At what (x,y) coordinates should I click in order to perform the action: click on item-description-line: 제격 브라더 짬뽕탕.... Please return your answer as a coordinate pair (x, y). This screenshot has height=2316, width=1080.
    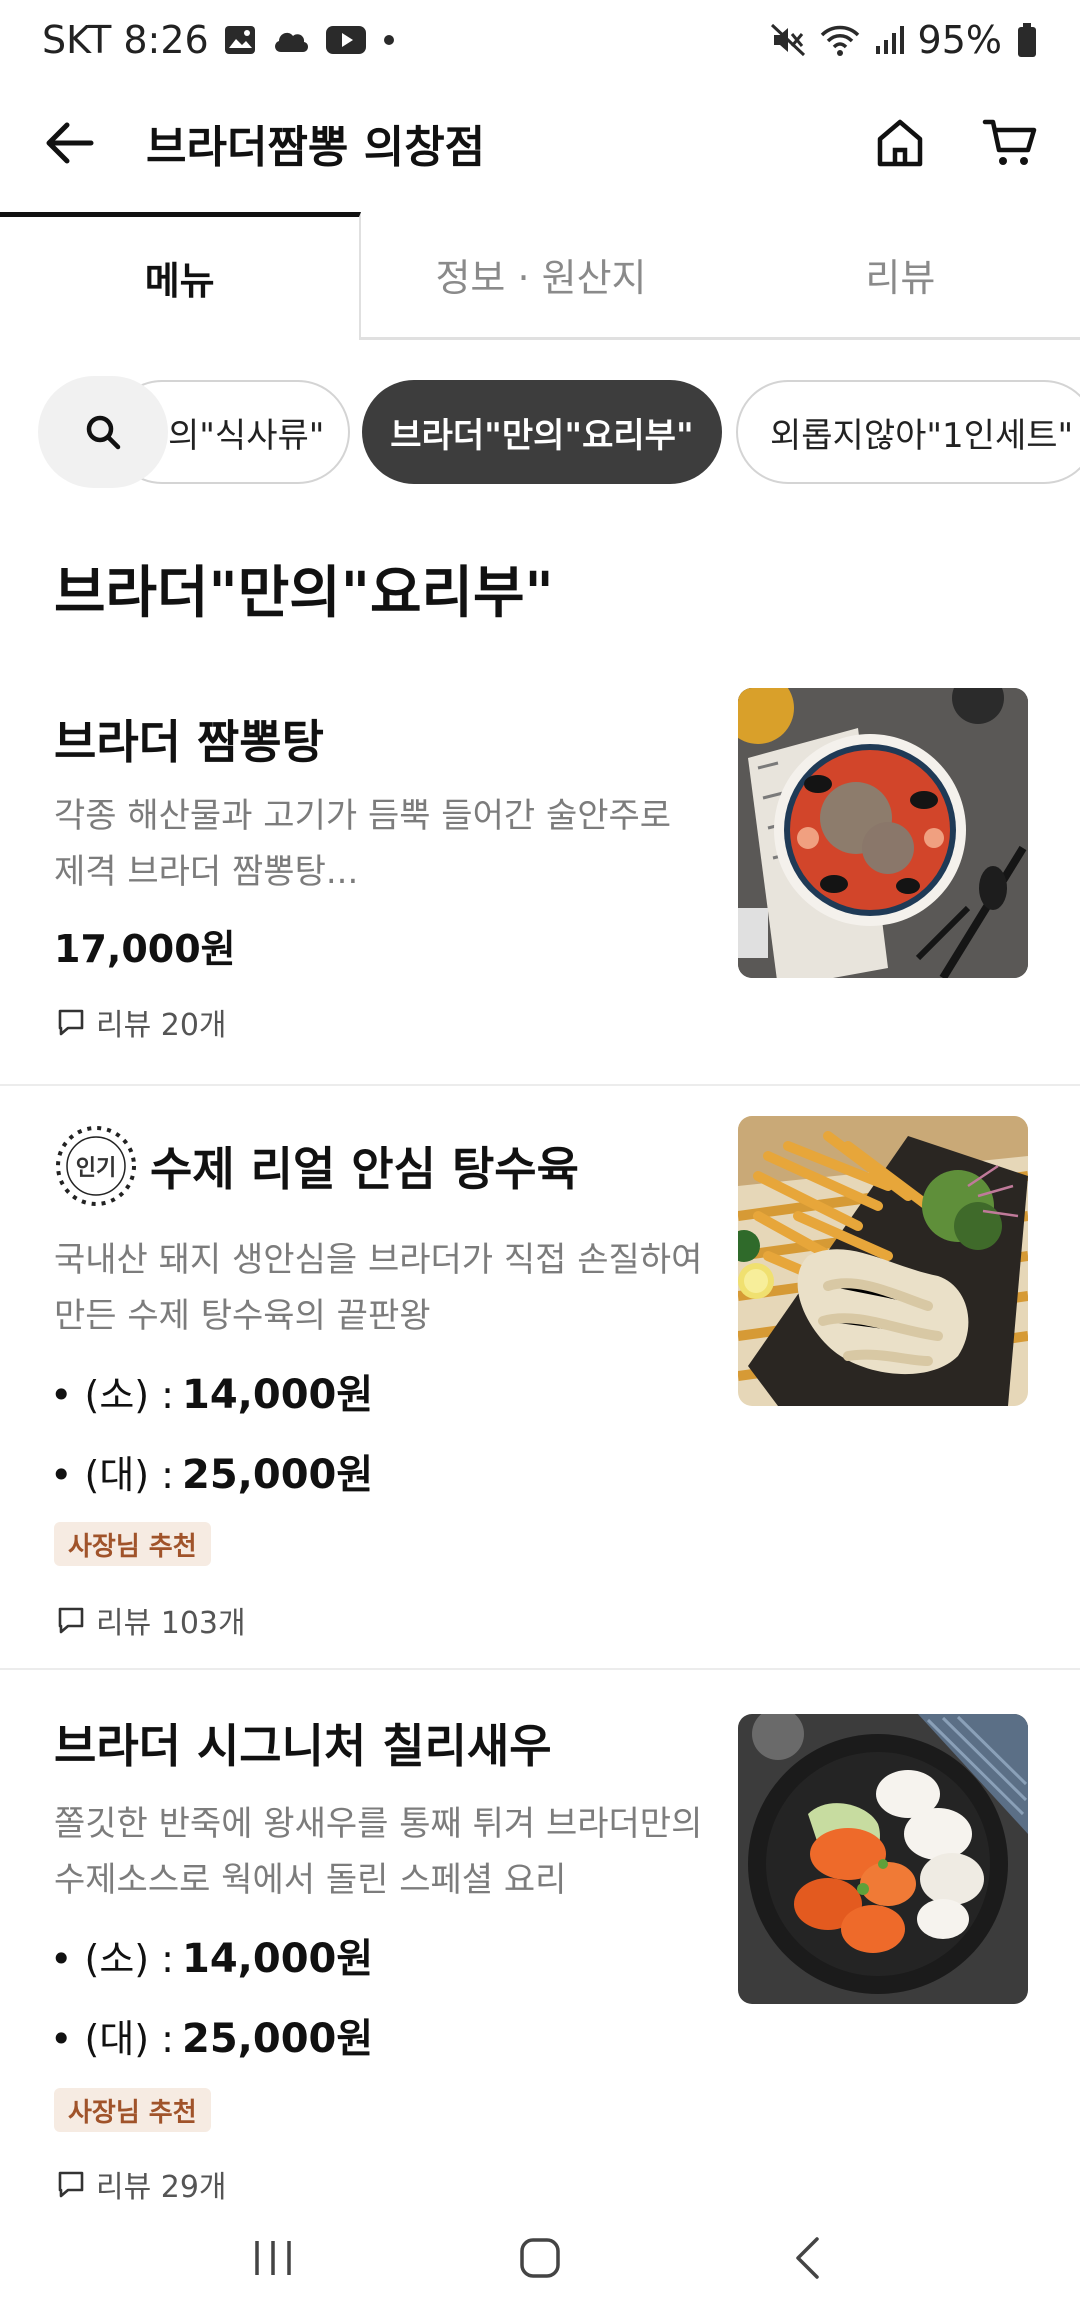
    Looking at the image, I should click on (206, 872).